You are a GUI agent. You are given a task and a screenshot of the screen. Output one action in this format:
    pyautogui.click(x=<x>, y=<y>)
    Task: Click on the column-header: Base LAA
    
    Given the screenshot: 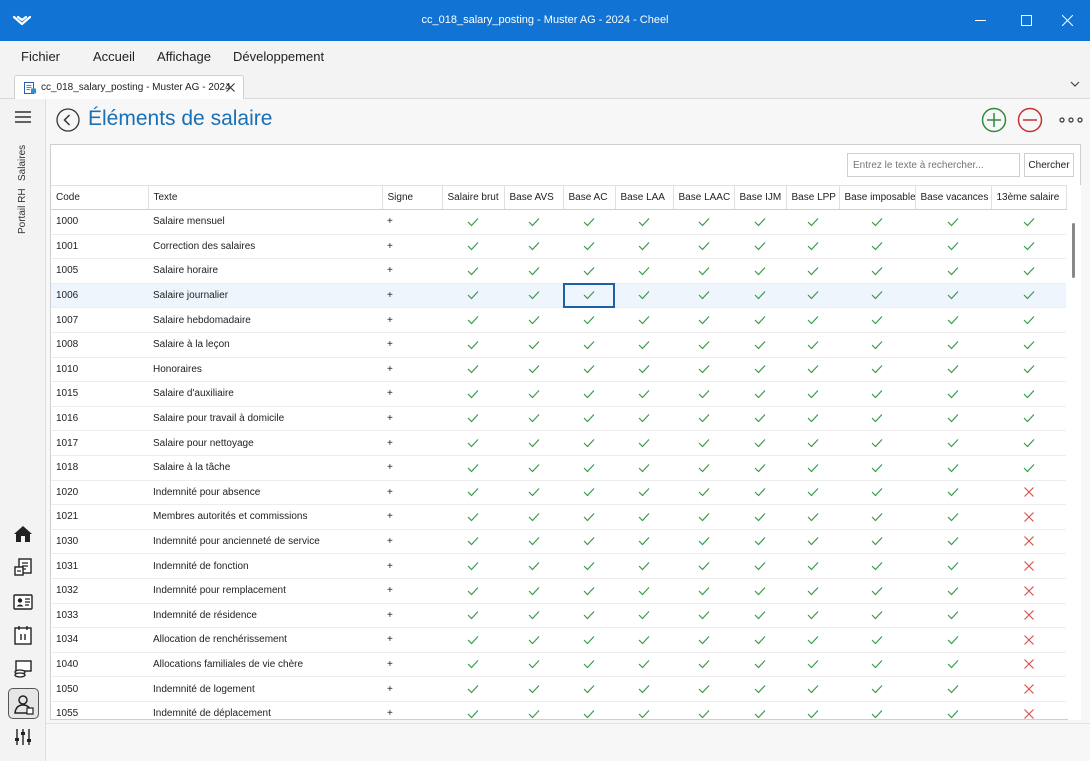 What is the action you would take?
    pyautogui.click(x=644, y=197)
    